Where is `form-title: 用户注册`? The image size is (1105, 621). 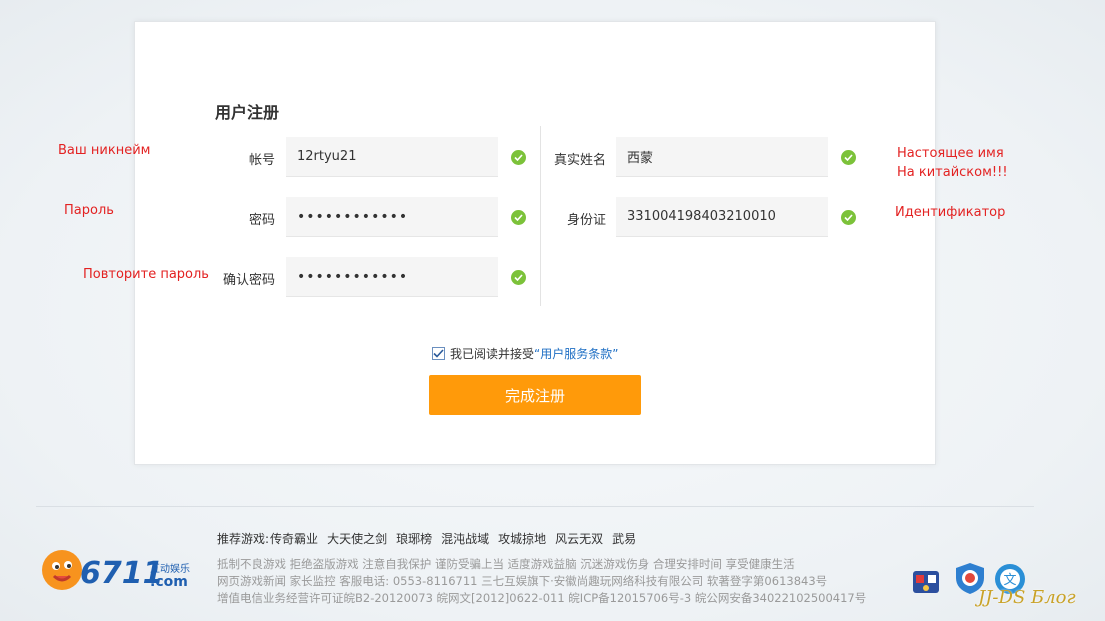
form-title: 用户注册 is located at coordinates (247, 112).